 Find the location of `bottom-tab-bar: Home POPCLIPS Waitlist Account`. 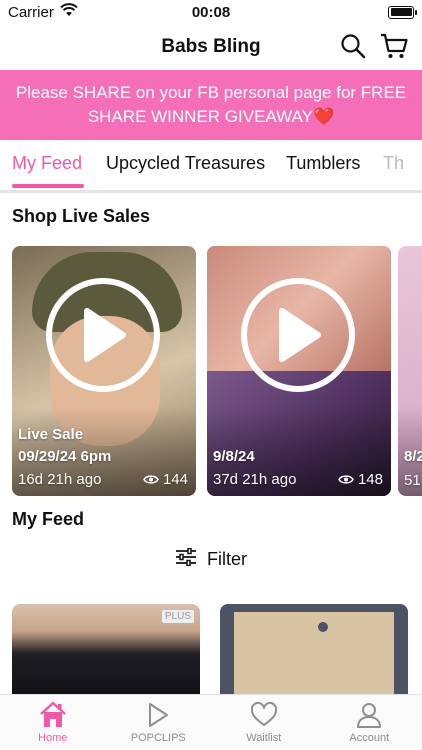

bottom-tab-bar: Home POPCLIPS Waitlist Account is located at coordinates (211, 722).